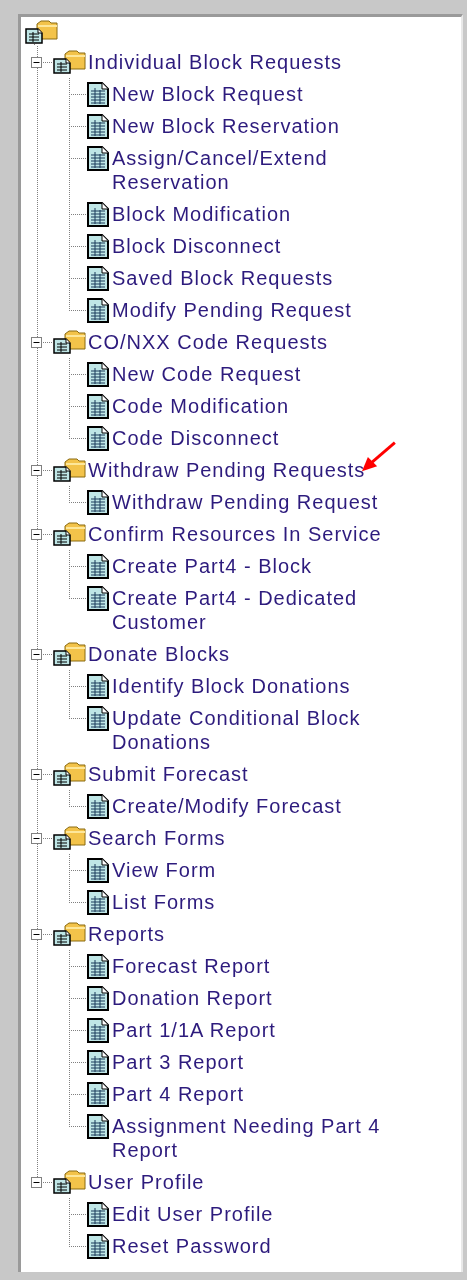 This screenshot has height=1280, width=467. What do you see at coordinates (191, 998) in the screenshot?
I see `tree-item-link: Donation Report` at bounding box center [191, 998].